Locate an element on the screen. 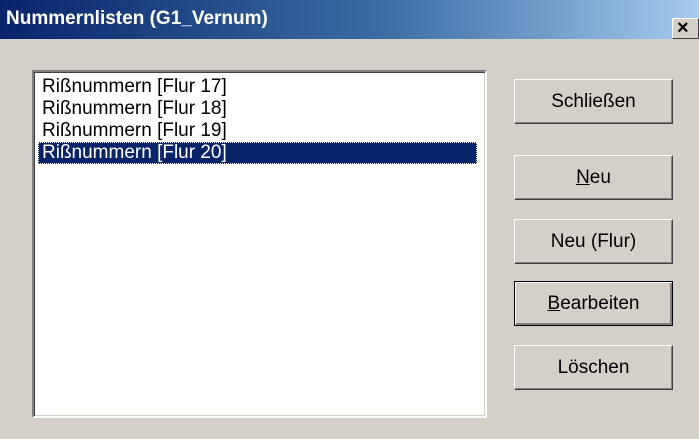  list-item: Rißnummern [Flur 19] is located at coordinates (132, 131).